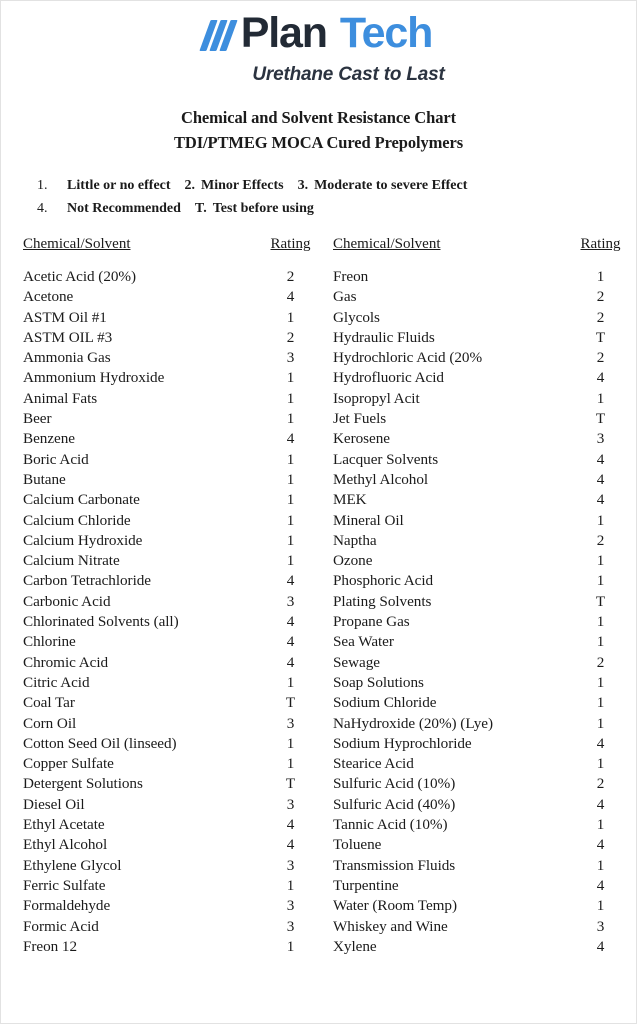 Image resolution: width=637 pixels, height=1024 pixels. What do you see at coordinates (350, 500) in the screenshot?
I see `cell-chemical-right: MEK` at bounding box center [350, 500].